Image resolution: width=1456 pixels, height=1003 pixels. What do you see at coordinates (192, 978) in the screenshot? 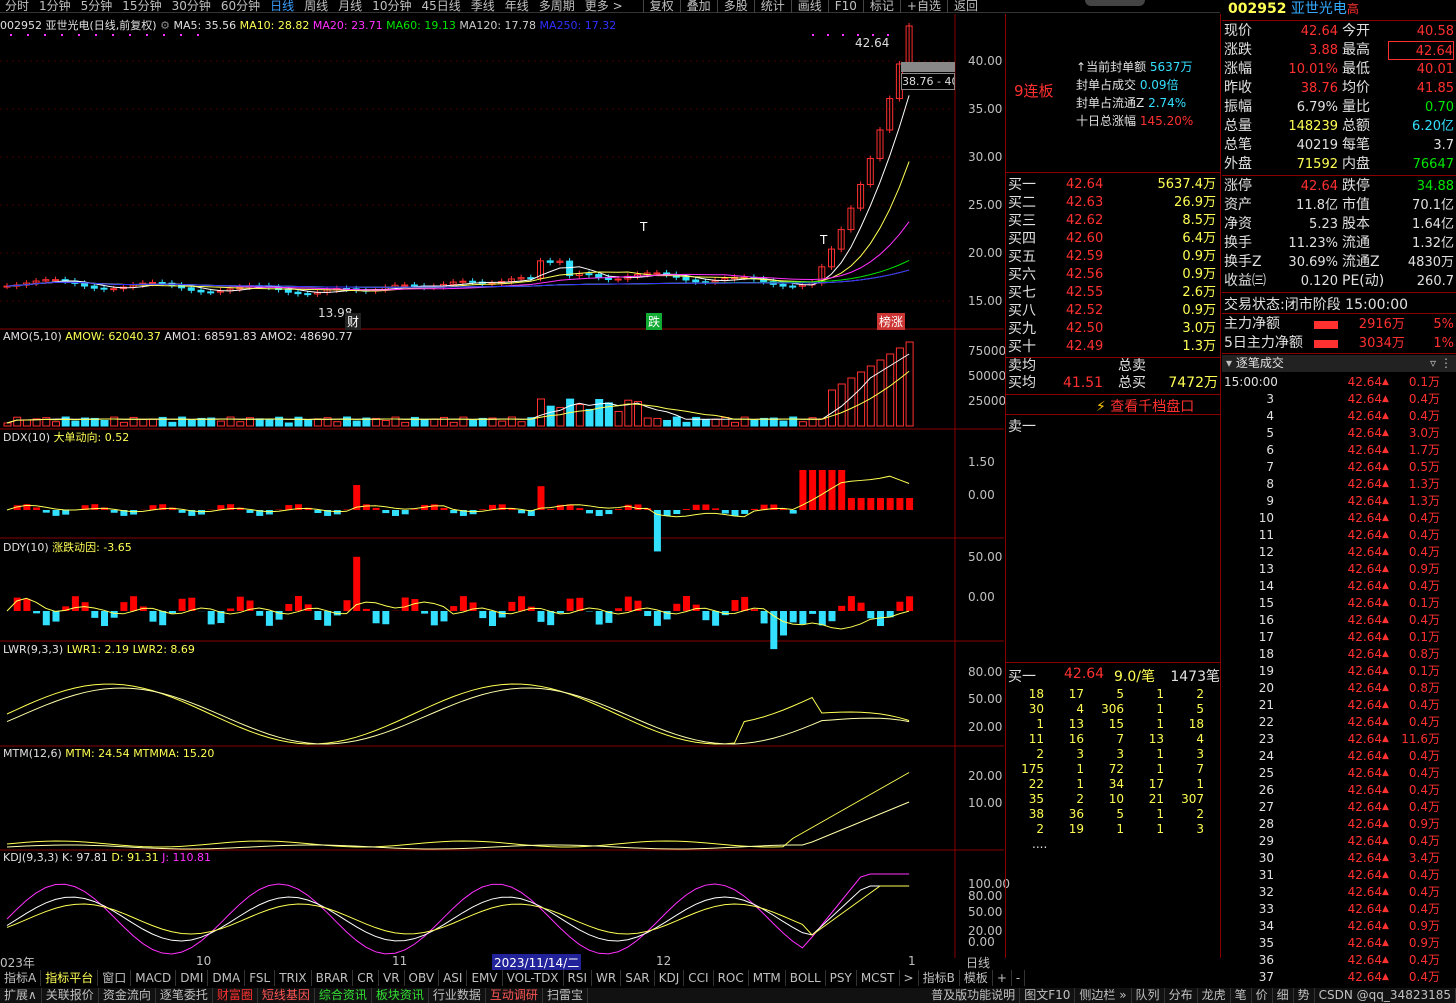
I see `indicator-tab: DMI` at bounding box center [192, 978].